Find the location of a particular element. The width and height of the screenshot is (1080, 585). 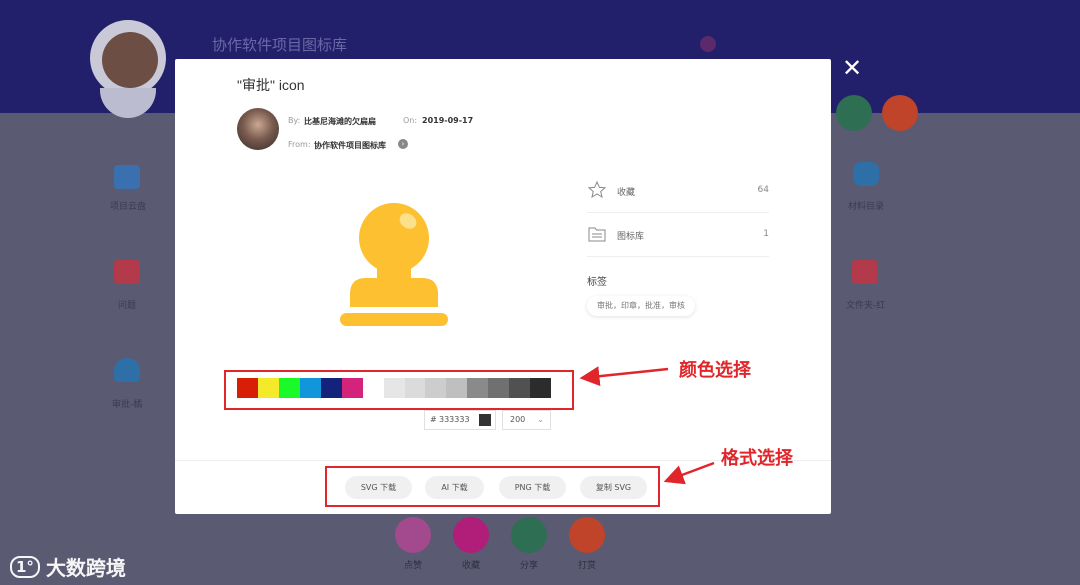

library-count: 1 is located at coordinates (766, 234).